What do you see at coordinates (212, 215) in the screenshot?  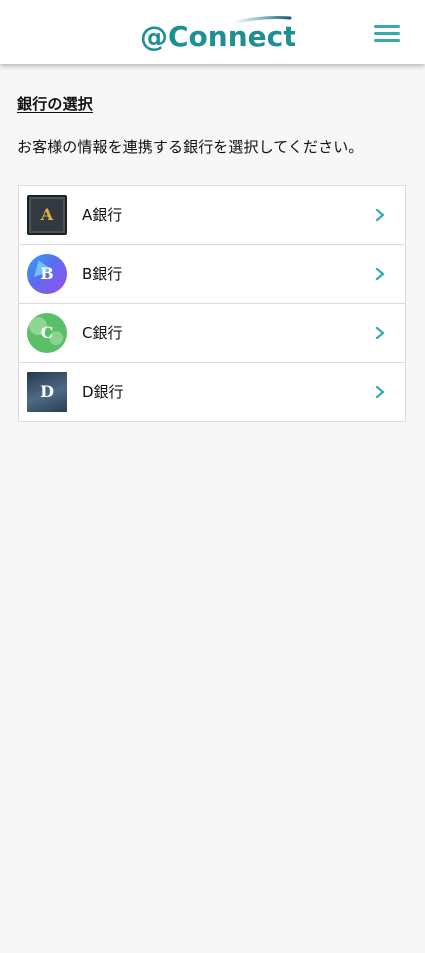 I see `bank-item-a: A A銀行` at bounding box center [212, 215].